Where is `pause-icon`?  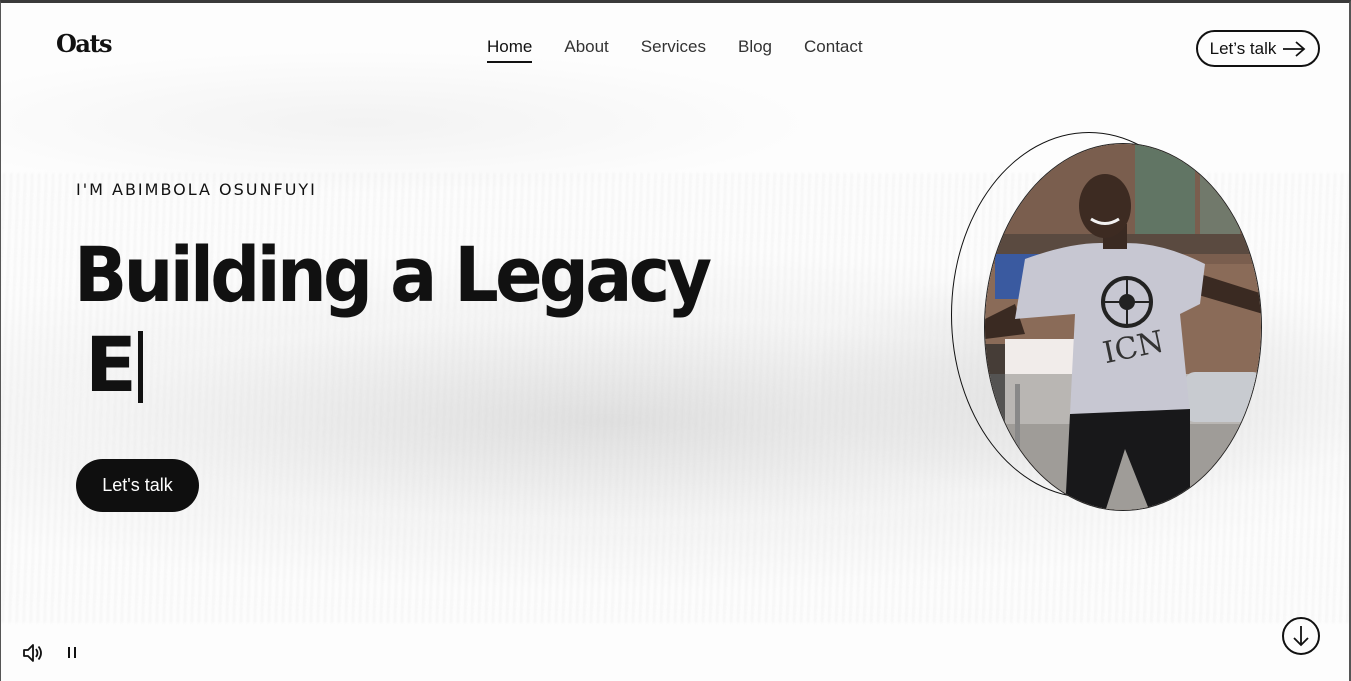 pause-icon is located at coordinates (73, 653).